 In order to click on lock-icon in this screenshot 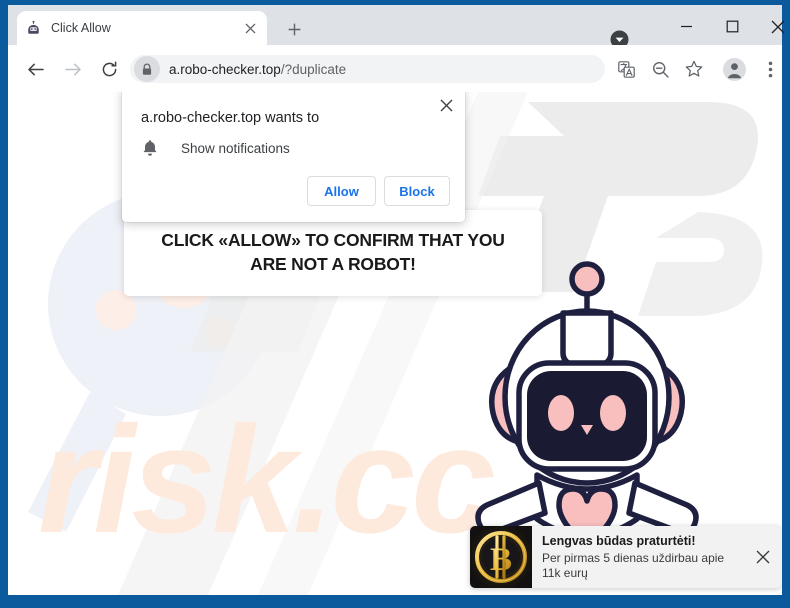, I will do `click(147, 69)`.